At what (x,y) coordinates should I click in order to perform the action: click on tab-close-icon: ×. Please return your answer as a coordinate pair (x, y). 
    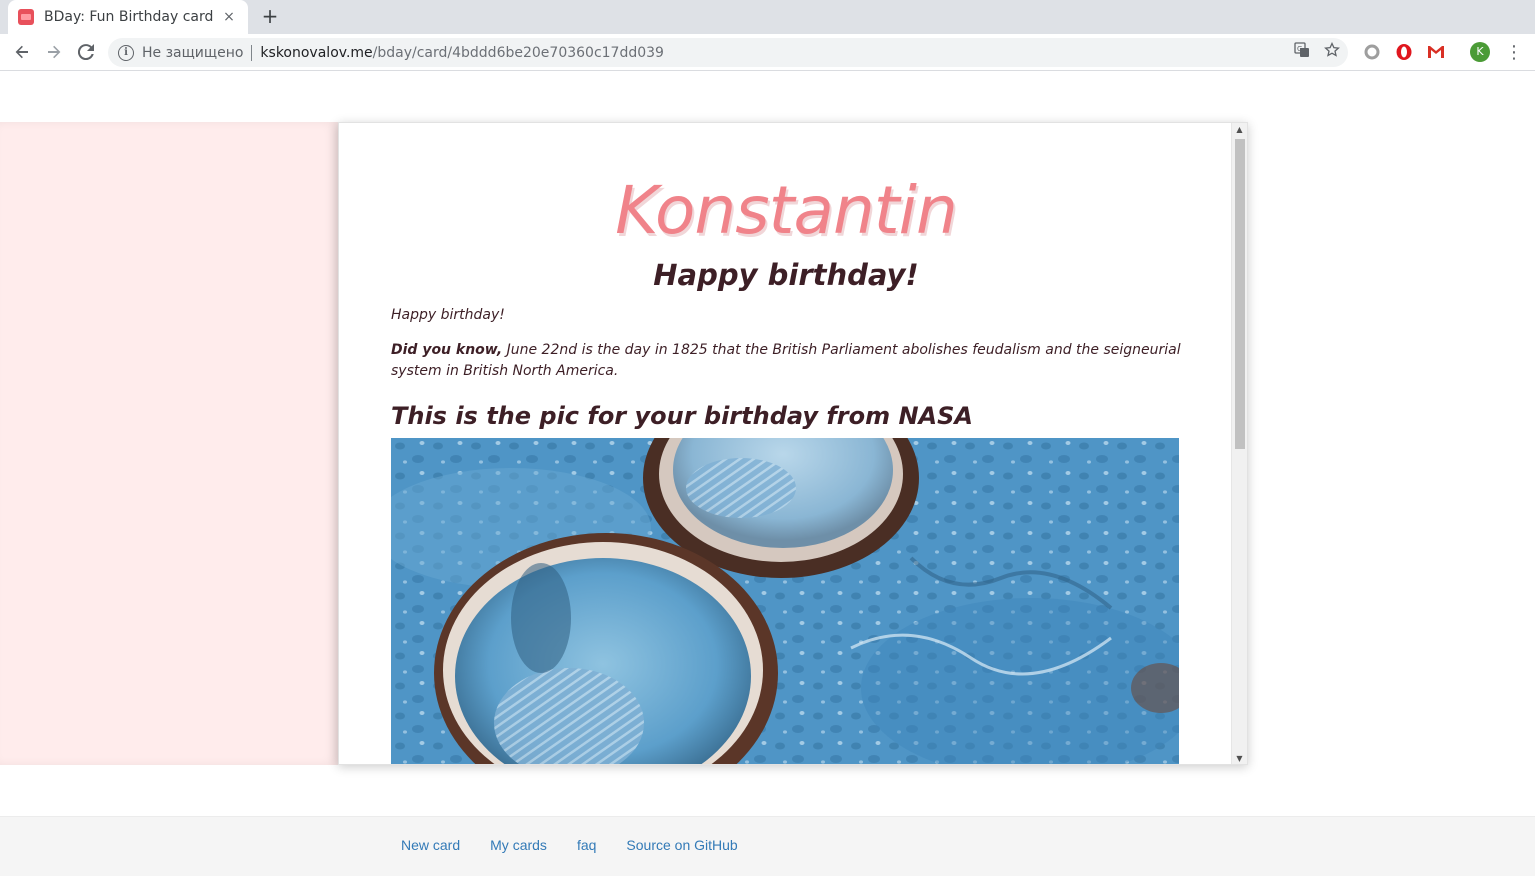
    Looking at the image, I should click on (229, 17).